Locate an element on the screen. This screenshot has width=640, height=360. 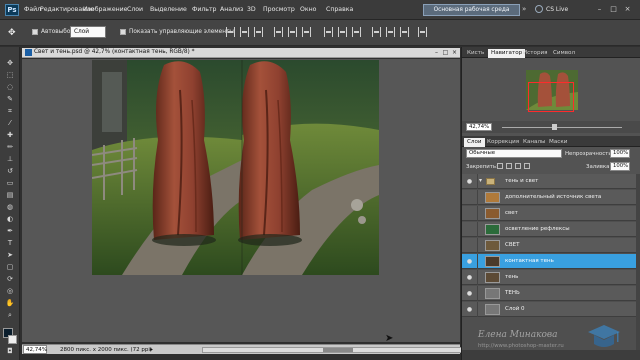
marquee-tool-icon: ⬚ is located at coordinates (10, 75).